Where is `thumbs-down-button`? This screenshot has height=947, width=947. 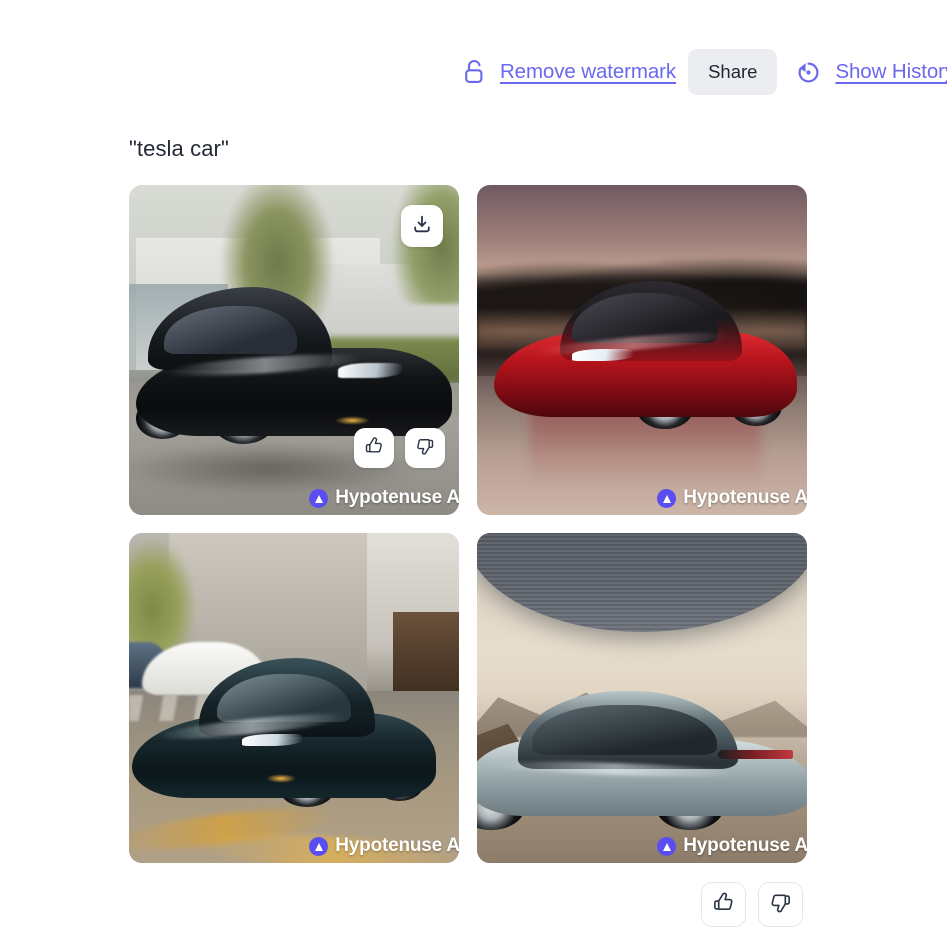
thumbs-down-button is located at coordinates (780, 904).